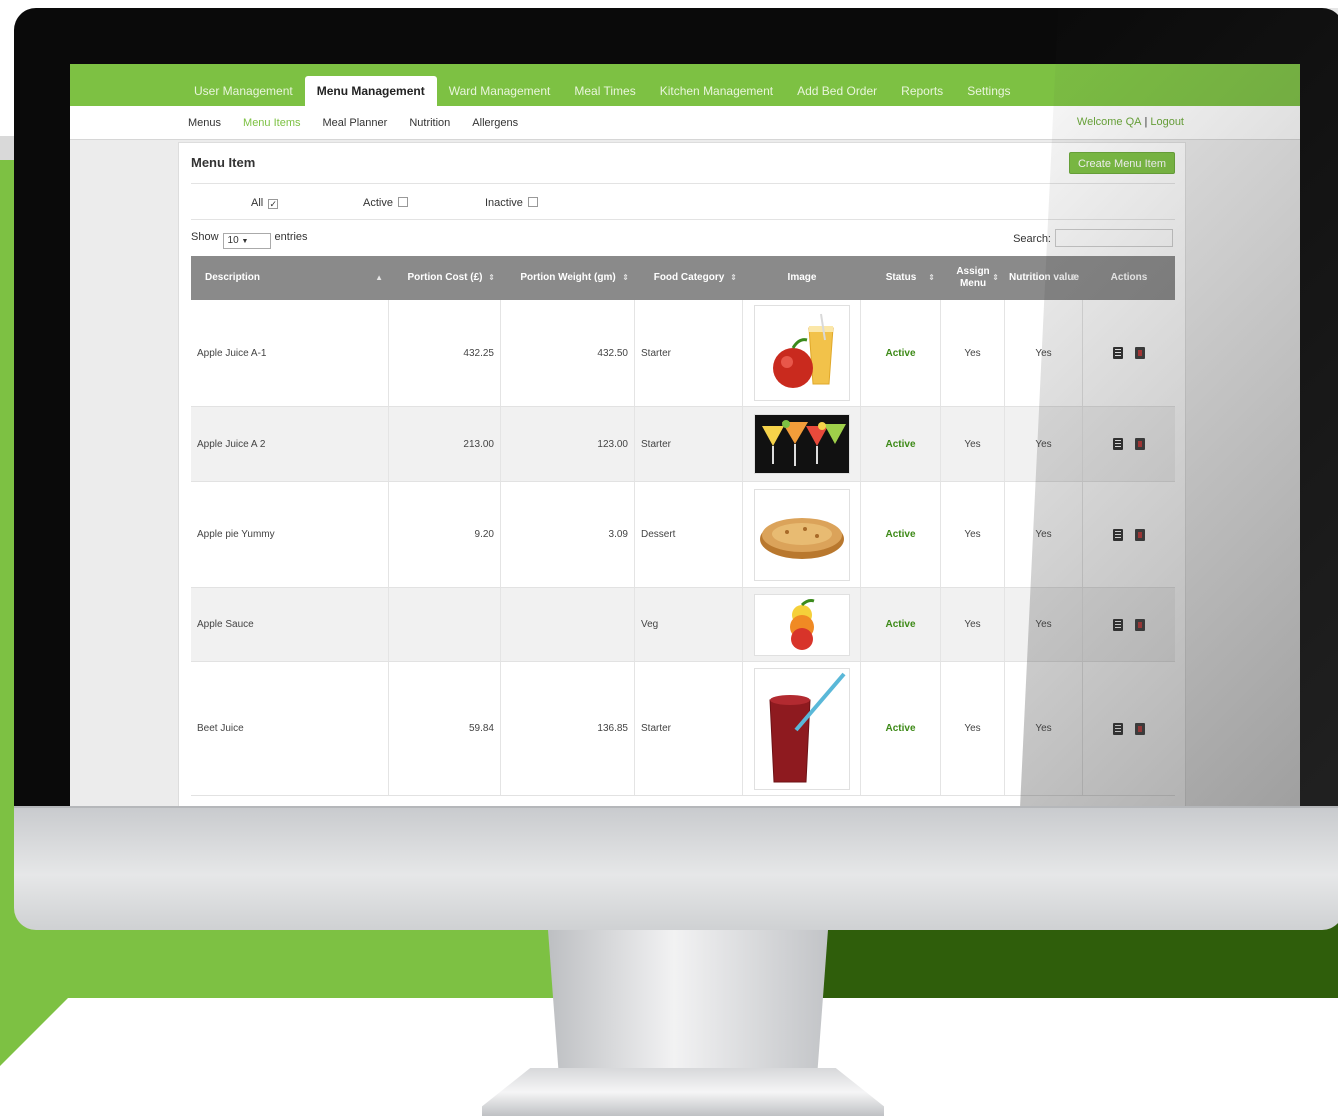  I want to click on filter-active: Active, so click(385, 203).